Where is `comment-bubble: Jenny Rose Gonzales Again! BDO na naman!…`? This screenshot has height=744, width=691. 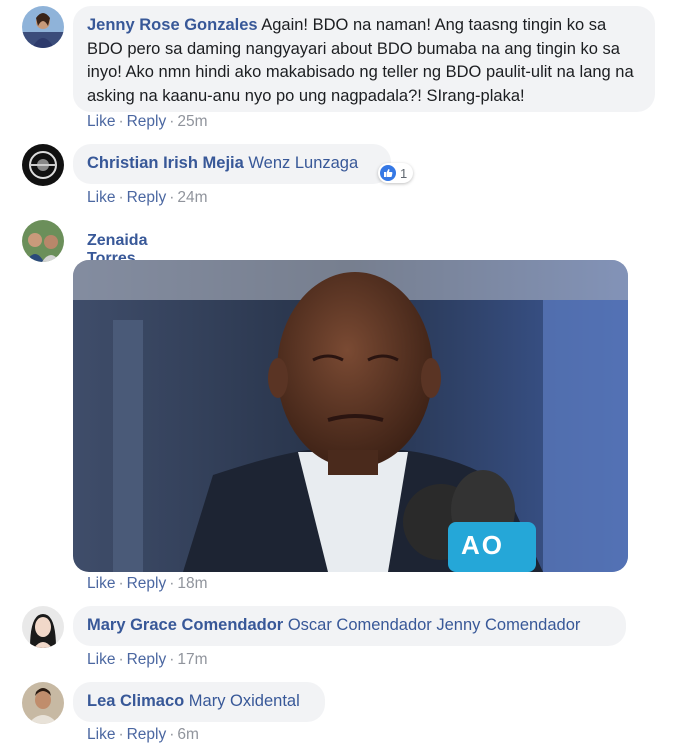
comment-bubble: Jenny Rose Gonzales Again! BDO na naman!… is located at coordinates (364, 59).